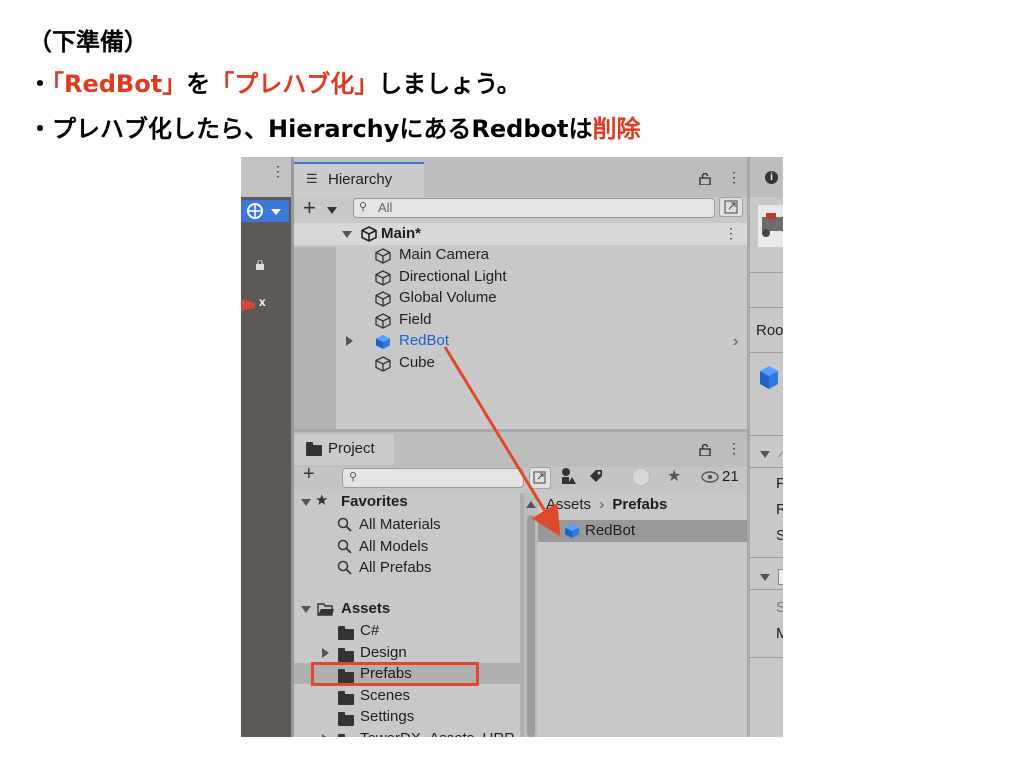 The height and width of the screenshot is (768, 1024). I want to click on favorite-item-label: All Materials, so click(400, 524).